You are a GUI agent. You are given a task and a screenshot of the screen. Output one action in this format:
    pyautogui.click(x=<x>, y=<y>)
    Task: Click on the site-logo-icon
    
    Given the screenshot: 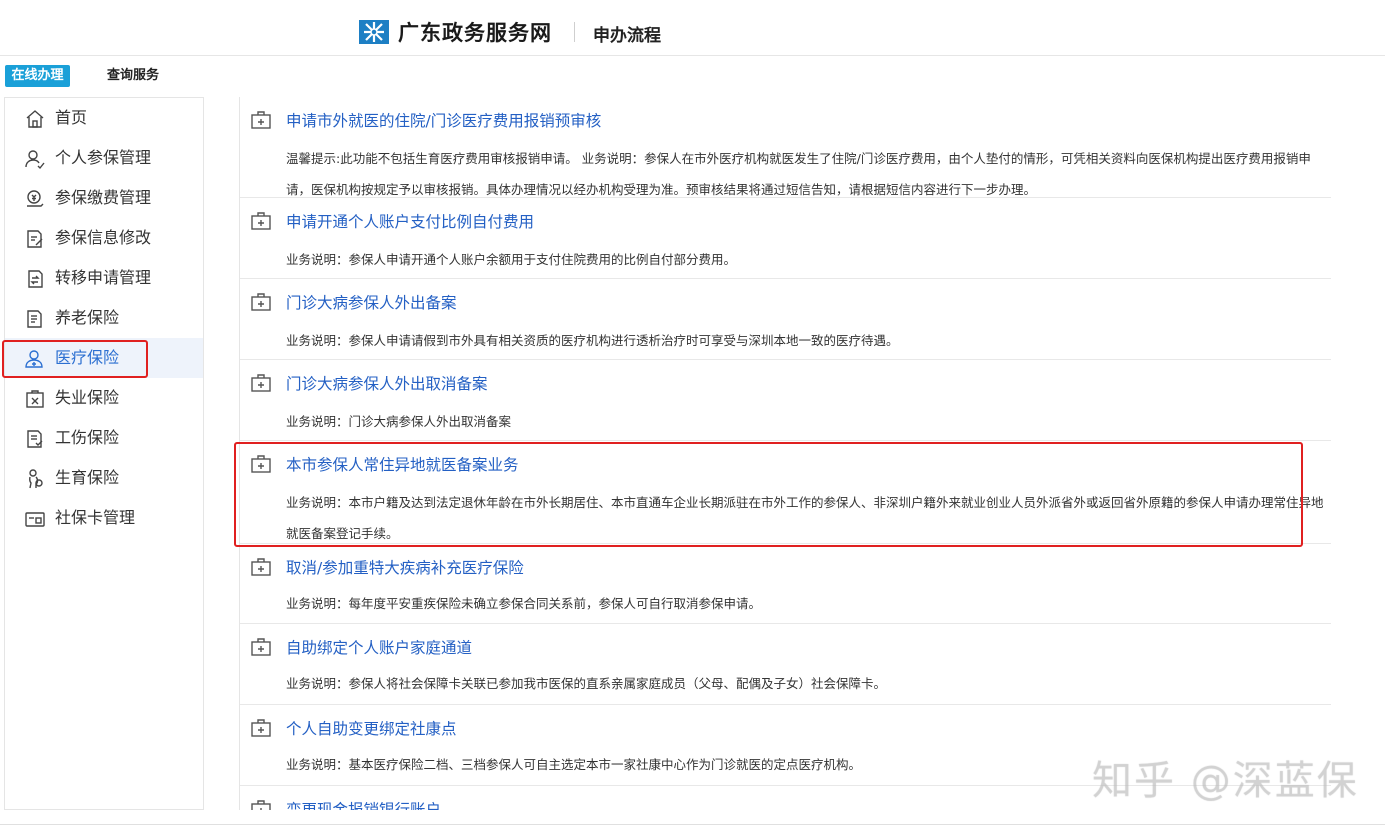 What is the action you would take?
    pyautogui.click(x=374, y=32)
    